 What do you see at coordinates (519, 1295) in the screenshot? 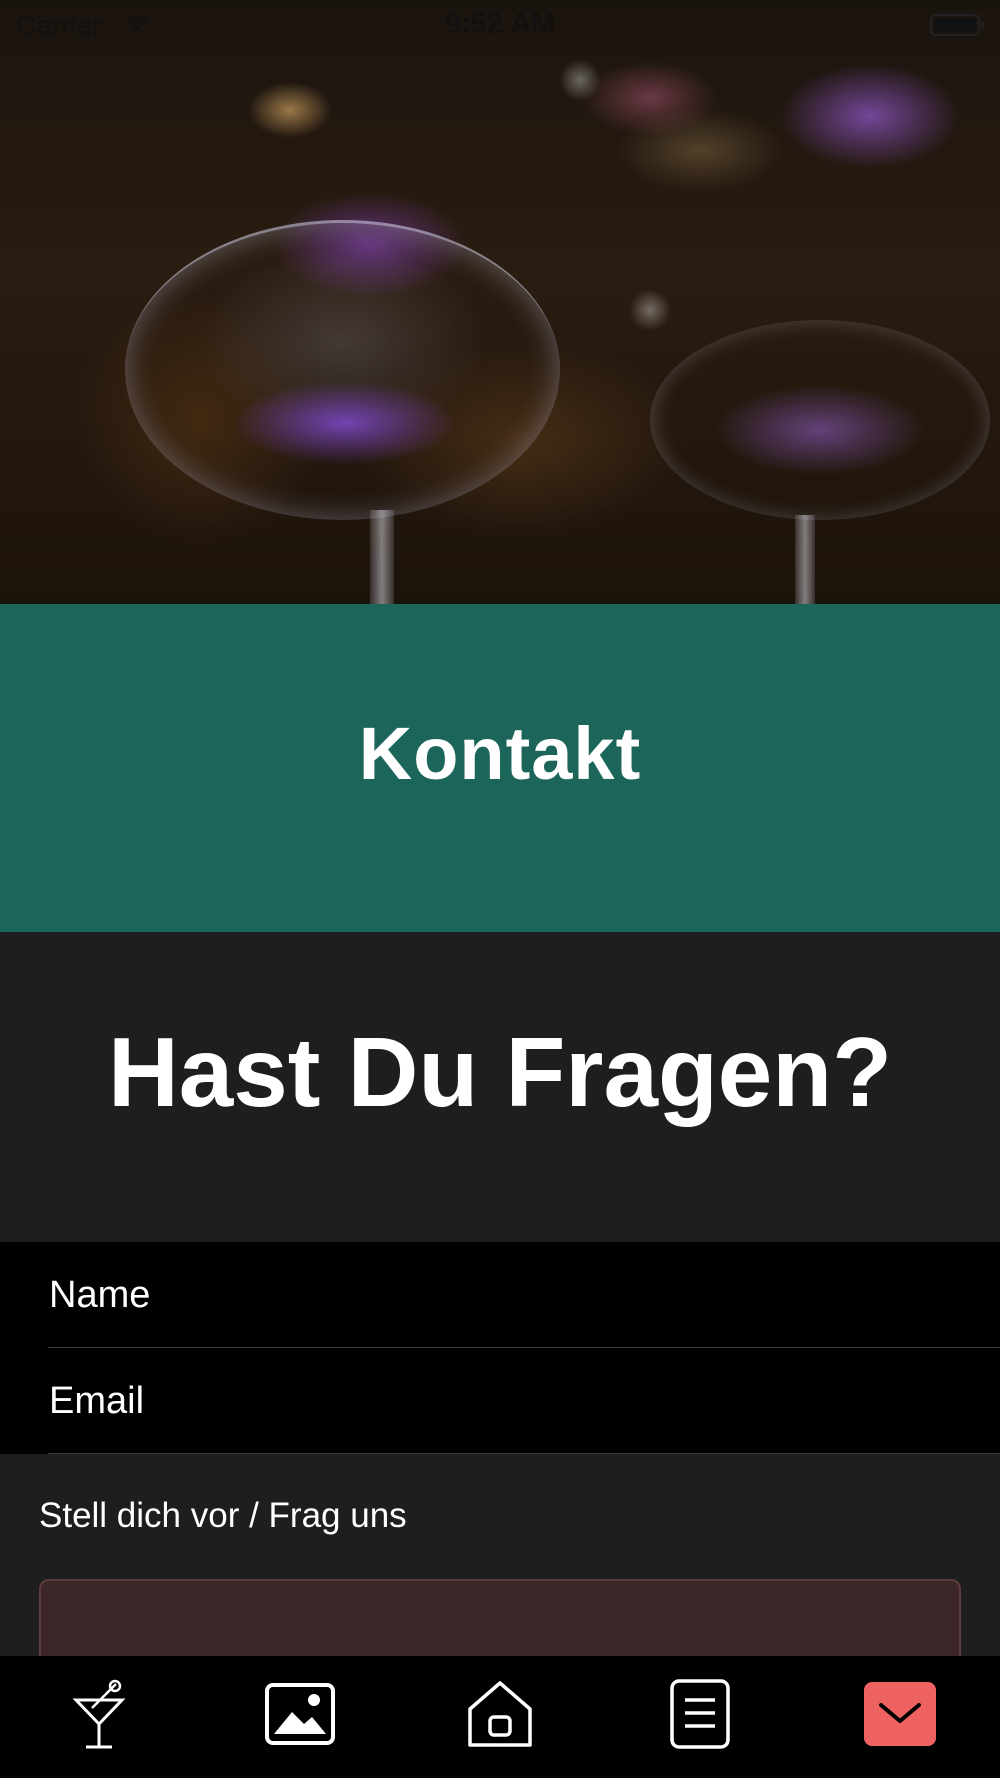
I see `name-field` at bounding box center [519, 1295].